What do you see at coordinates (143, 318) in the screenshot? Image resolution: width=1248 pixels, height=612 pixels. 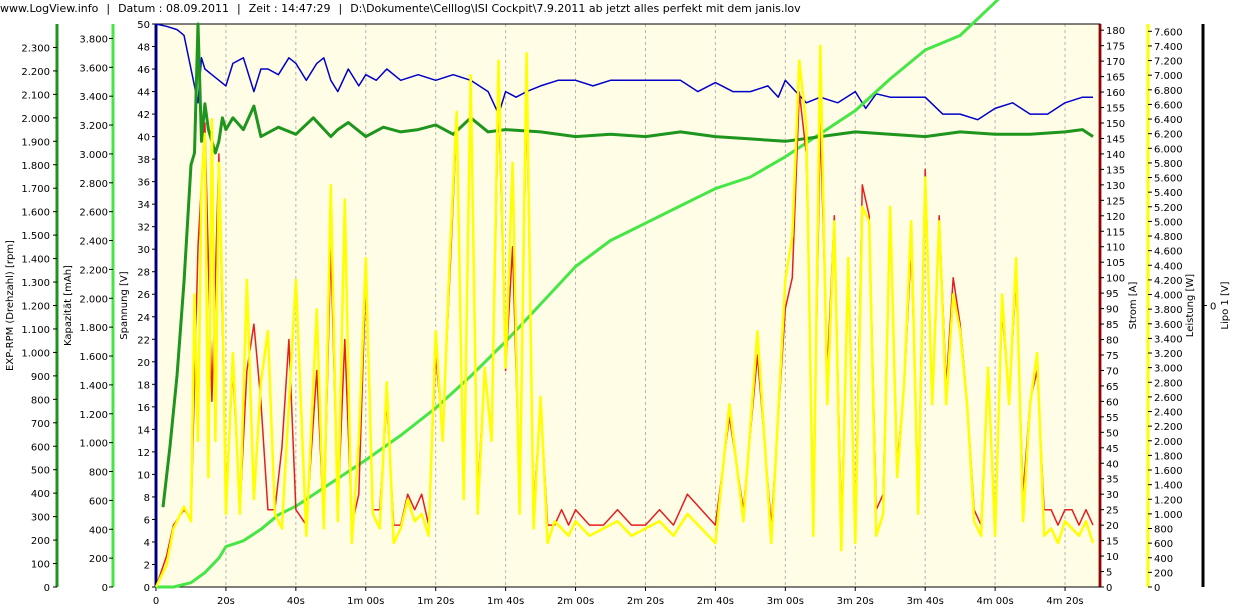 I see `spannung-tick-label: 24` at bounding box center [143, 318].